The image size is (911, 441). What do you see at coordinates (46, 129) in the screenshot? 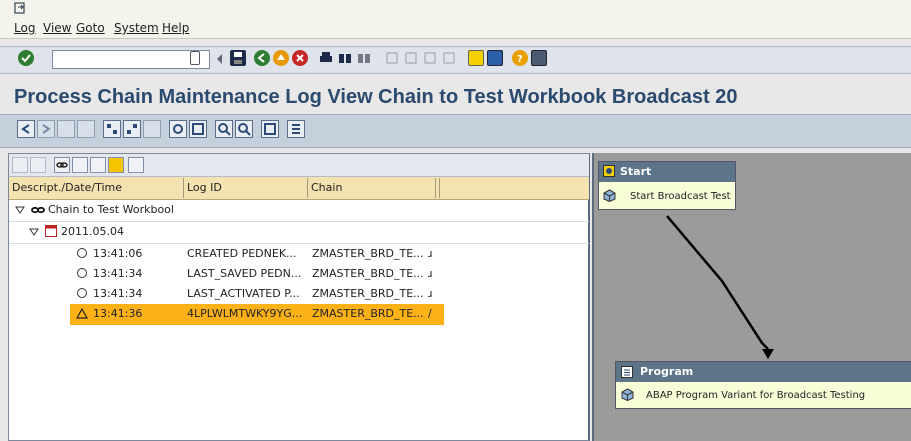
I see `navigate-forward-icon` at bounding box center [46, 129].